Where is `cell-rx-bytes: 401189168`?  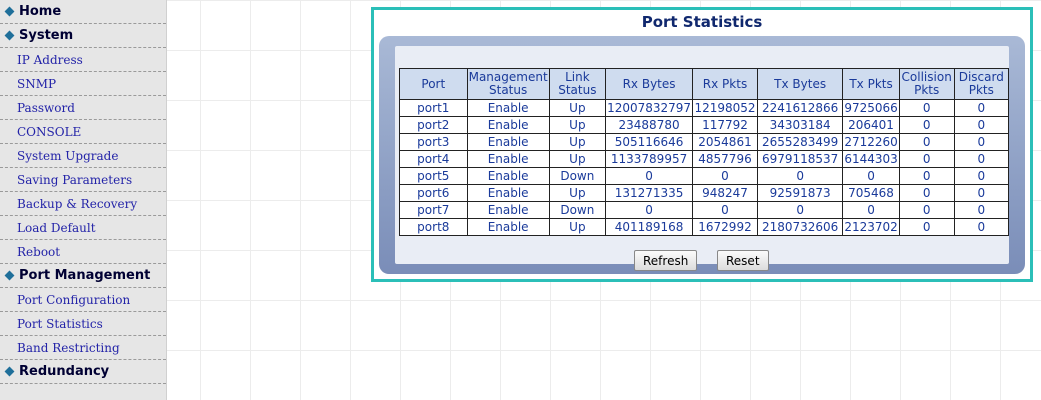 cell-rx-bytes: 401189168 is located at coordinates (649, 227).